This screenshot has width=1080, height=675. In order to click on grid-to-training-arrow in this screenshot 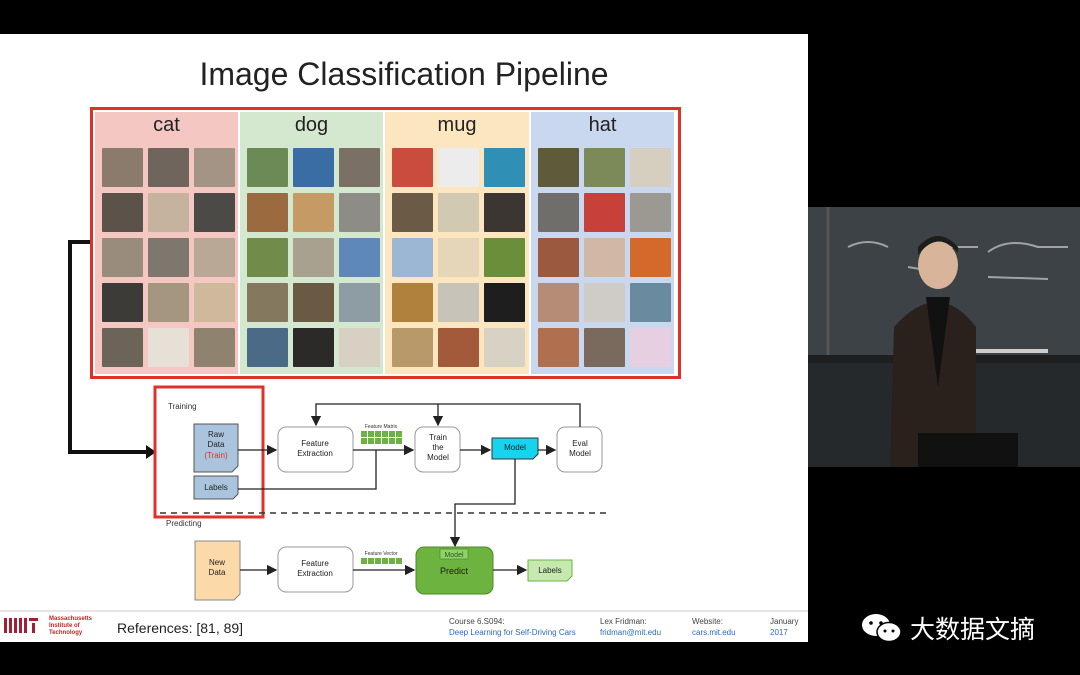, I will do `click(110, 347)`.